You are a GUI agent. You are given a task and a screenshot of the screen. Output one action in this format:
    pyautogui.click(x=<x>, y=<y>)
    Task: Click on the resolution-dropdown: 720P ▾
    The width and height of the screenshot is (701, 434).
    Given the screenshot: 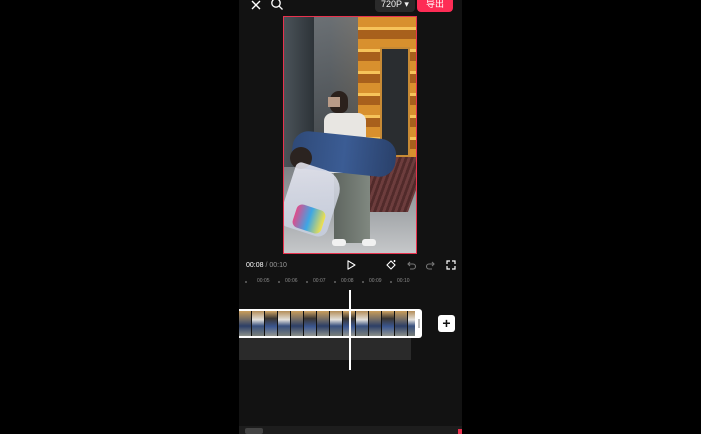 What is the action you would take?
    pyautogui.click(x=395, y=6)
    